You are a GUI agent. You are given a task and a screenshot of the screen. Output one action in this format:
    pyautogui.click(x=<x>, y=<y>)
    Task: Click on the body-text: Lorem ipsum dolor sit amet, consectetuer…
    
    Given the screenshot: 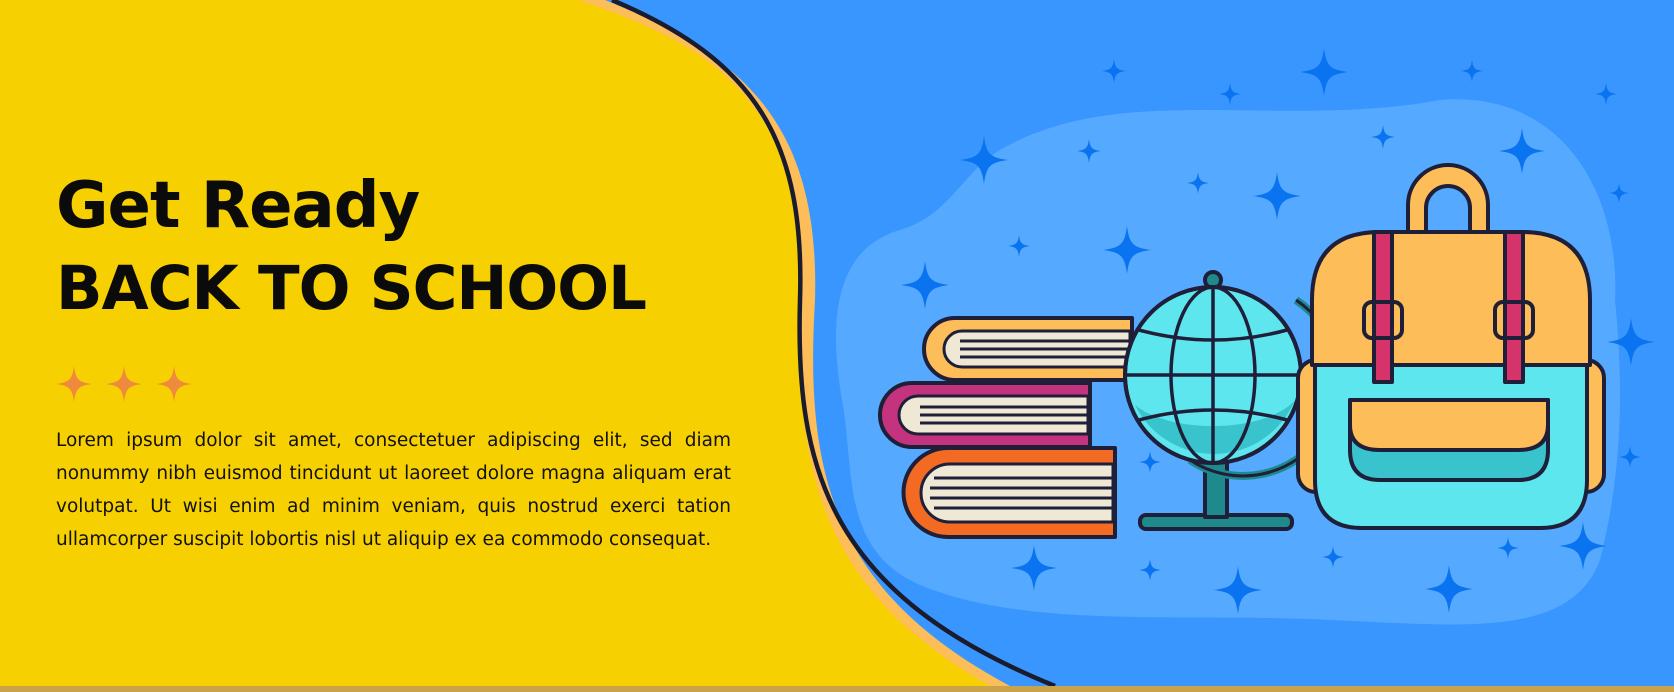 What is the action you would take?
    pyautogui.click(x=393, y=490)
    